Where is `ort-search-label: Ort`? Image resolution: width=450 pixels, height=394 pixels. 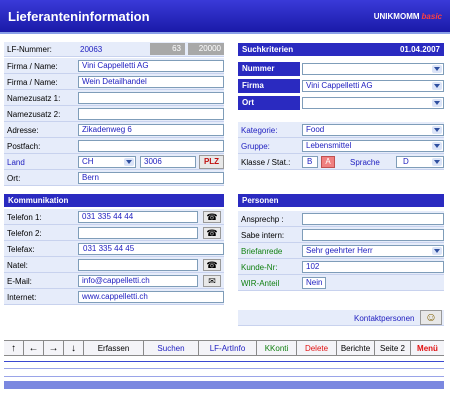
ort-search-label: Ort is located at coordinates (269, 103).